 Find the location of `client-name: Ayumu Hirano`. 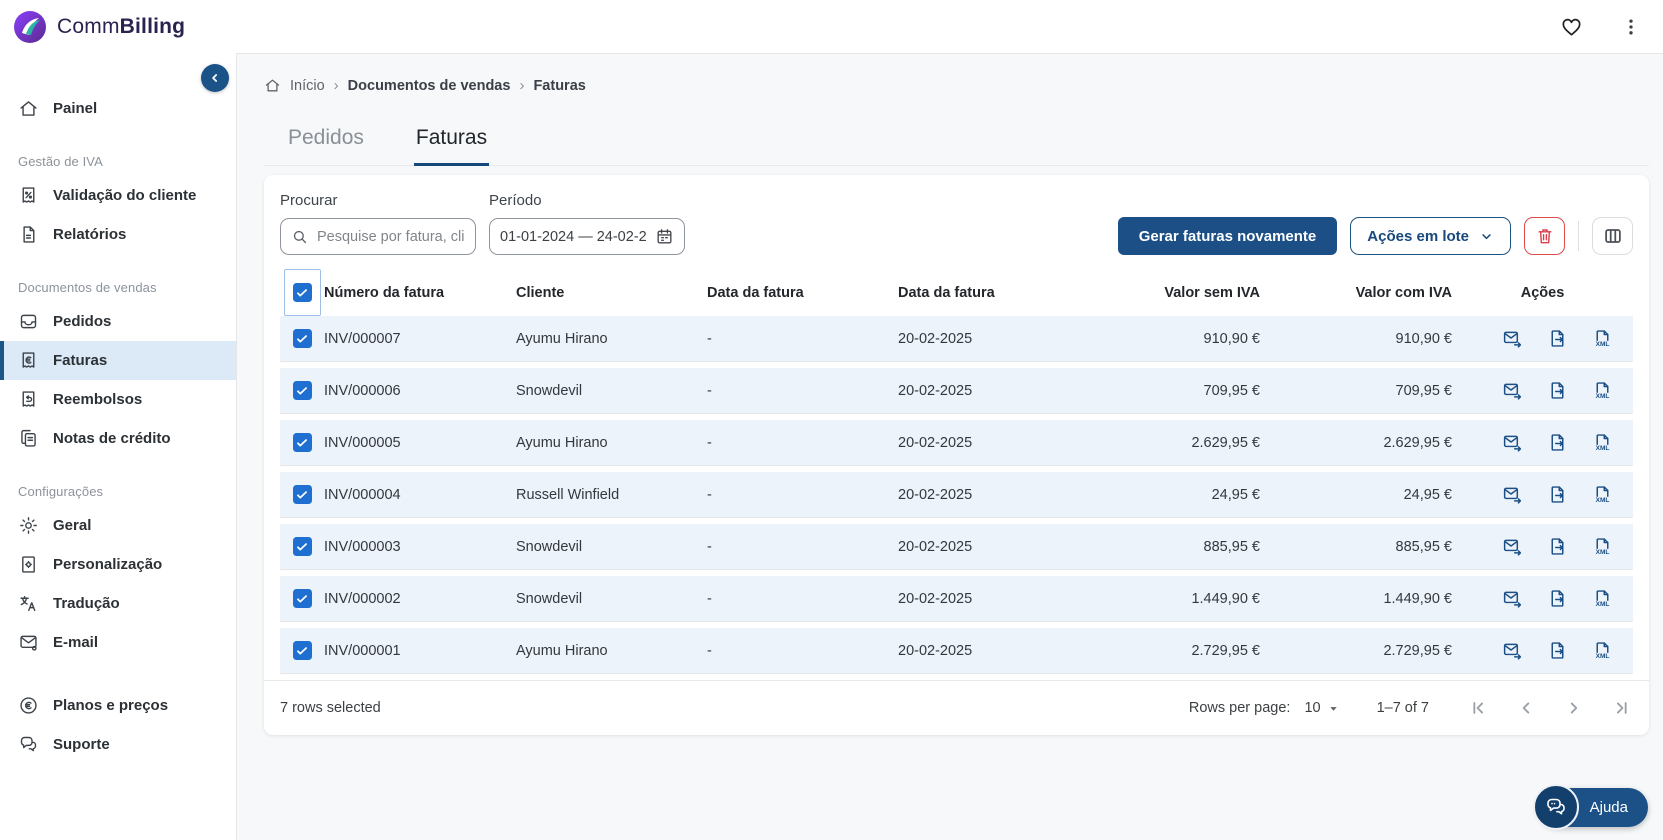

client-name: Ayumu Hirano is located at coordinates (562, 650).